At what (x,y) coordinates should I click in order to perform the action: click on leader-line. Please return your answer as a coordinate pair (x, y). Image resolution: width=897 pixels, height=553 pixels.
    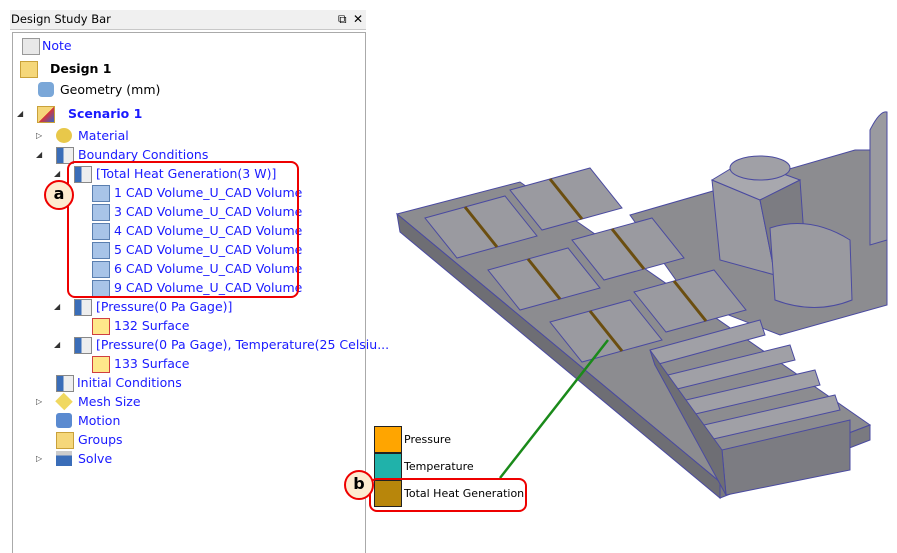
    Looking at the image, I should click on (554, 409).